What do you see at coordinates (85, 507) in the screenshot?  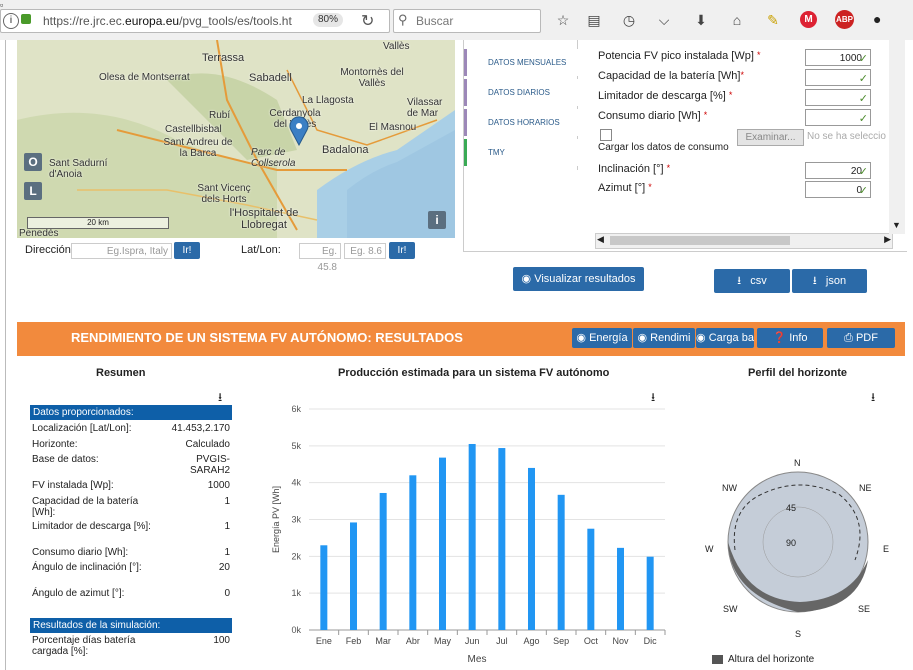 I see `summary-key: Capacidad de la batería [Wh]:` at bounding box center [85, 507].